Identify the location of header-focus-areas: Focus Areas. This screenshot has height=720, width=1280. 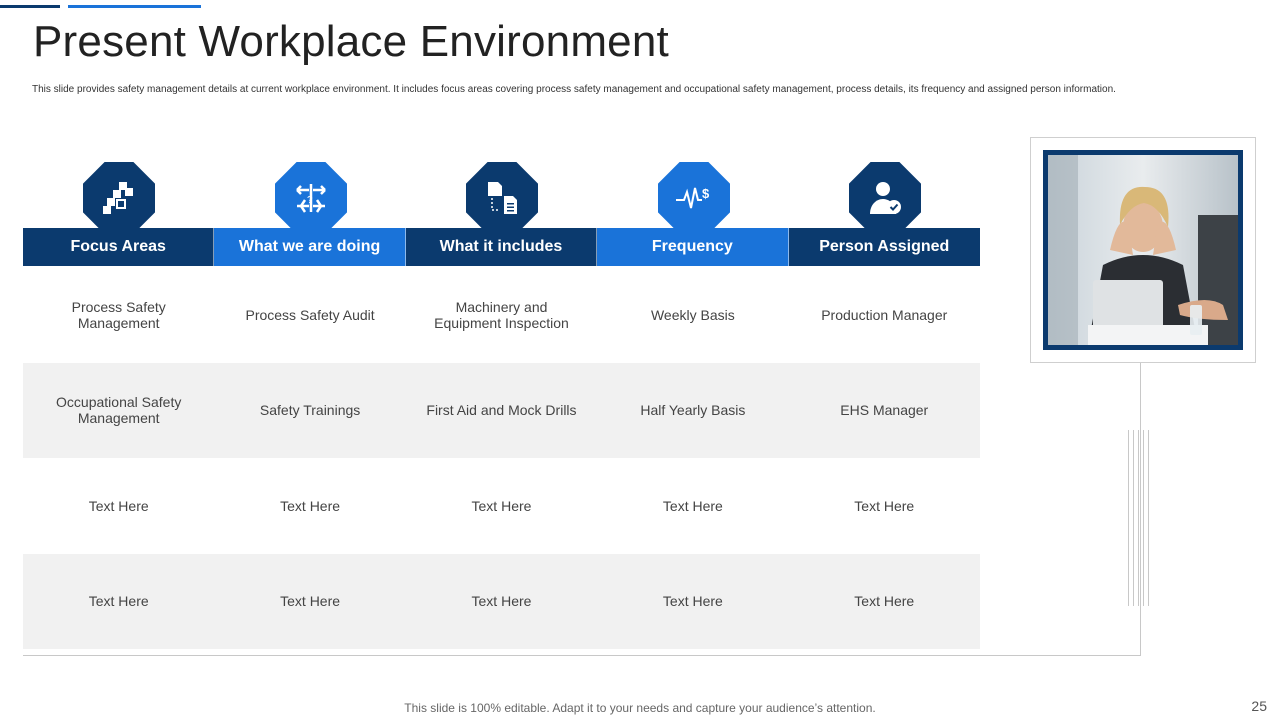
(119, 247).